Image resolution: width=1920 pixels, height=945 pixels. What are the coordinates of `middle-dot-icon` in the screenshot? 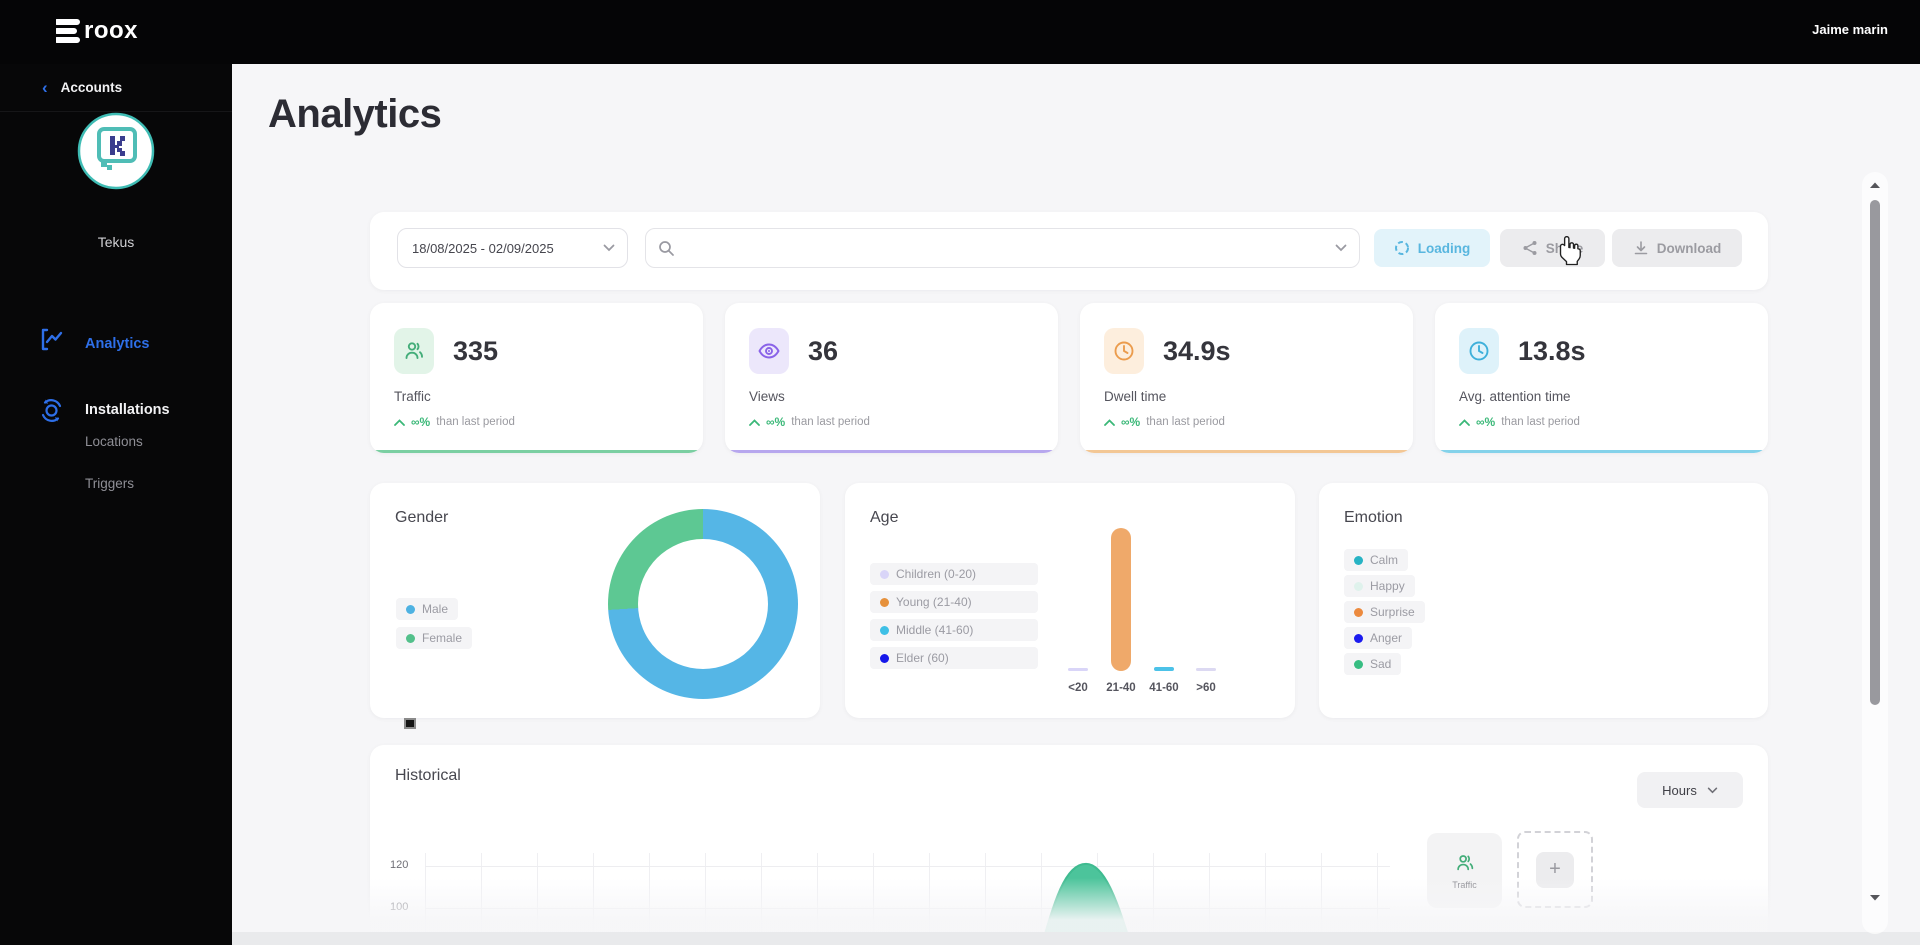 It's located at (884, 630).